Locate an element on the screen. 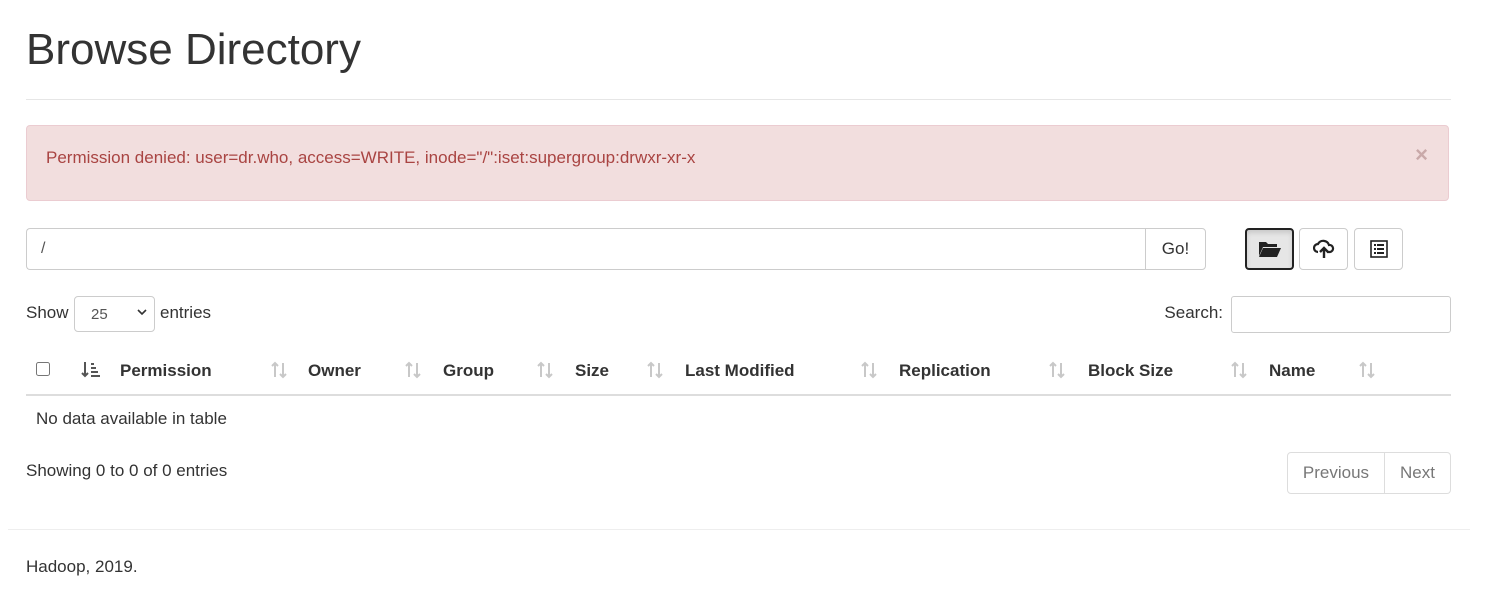 The height and width of the screenshot is (615, 1503). entries-label: entries is located at coordinates (186, 312).